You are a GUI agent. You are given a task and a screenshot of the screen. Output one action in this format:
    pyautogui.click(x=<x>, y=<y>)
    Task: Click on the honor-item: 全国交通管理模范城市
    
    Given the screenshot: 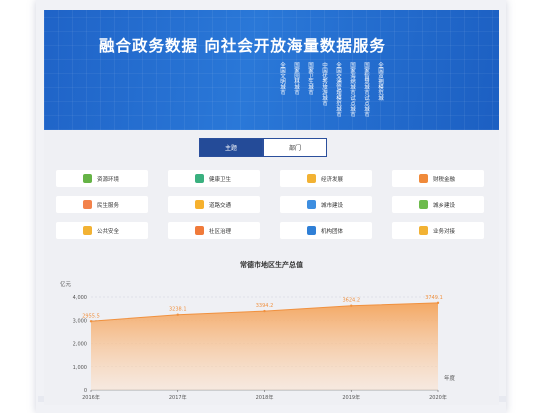 What is the action you would take?
    pyautogui.click(x=338, y=89)
    